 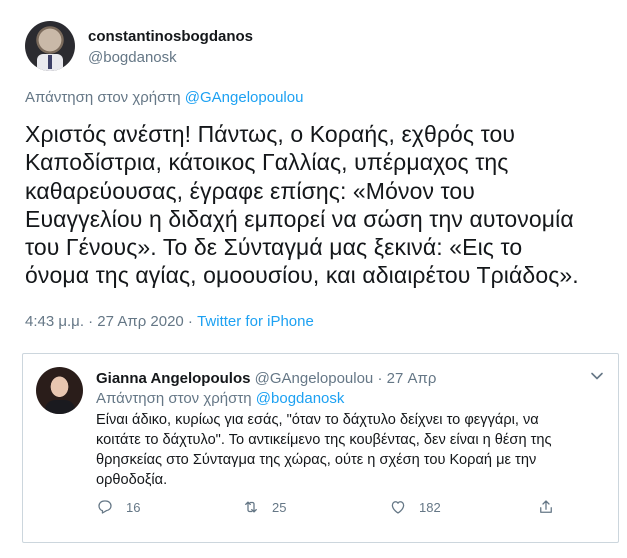 What do you see at coordinates (597, 376) in the screenshot?
I see `caret-down-icon` at bounding box center [597, 376].